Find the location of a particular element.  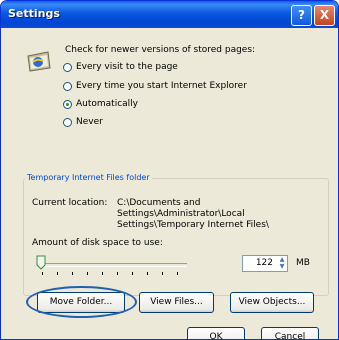

slider-thumb is located at coordinates (41, 262).